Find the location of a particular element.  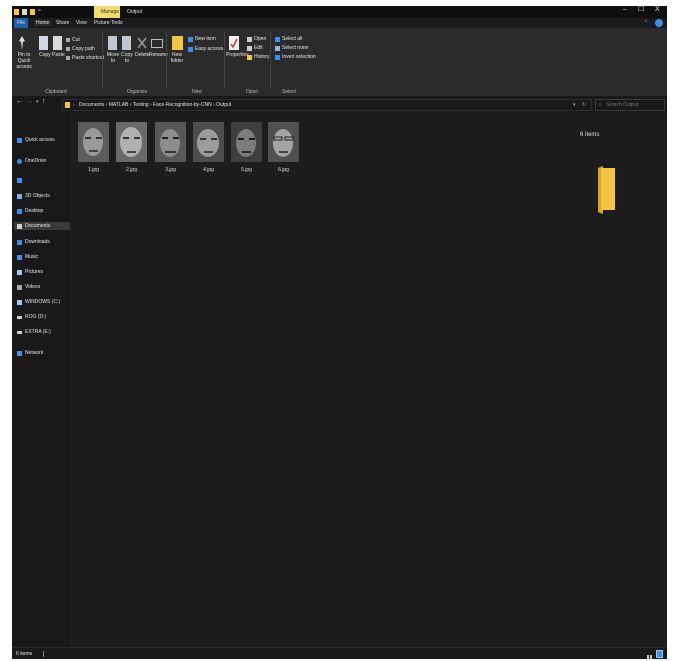

properties-icon is located at coordinates (234, 43).